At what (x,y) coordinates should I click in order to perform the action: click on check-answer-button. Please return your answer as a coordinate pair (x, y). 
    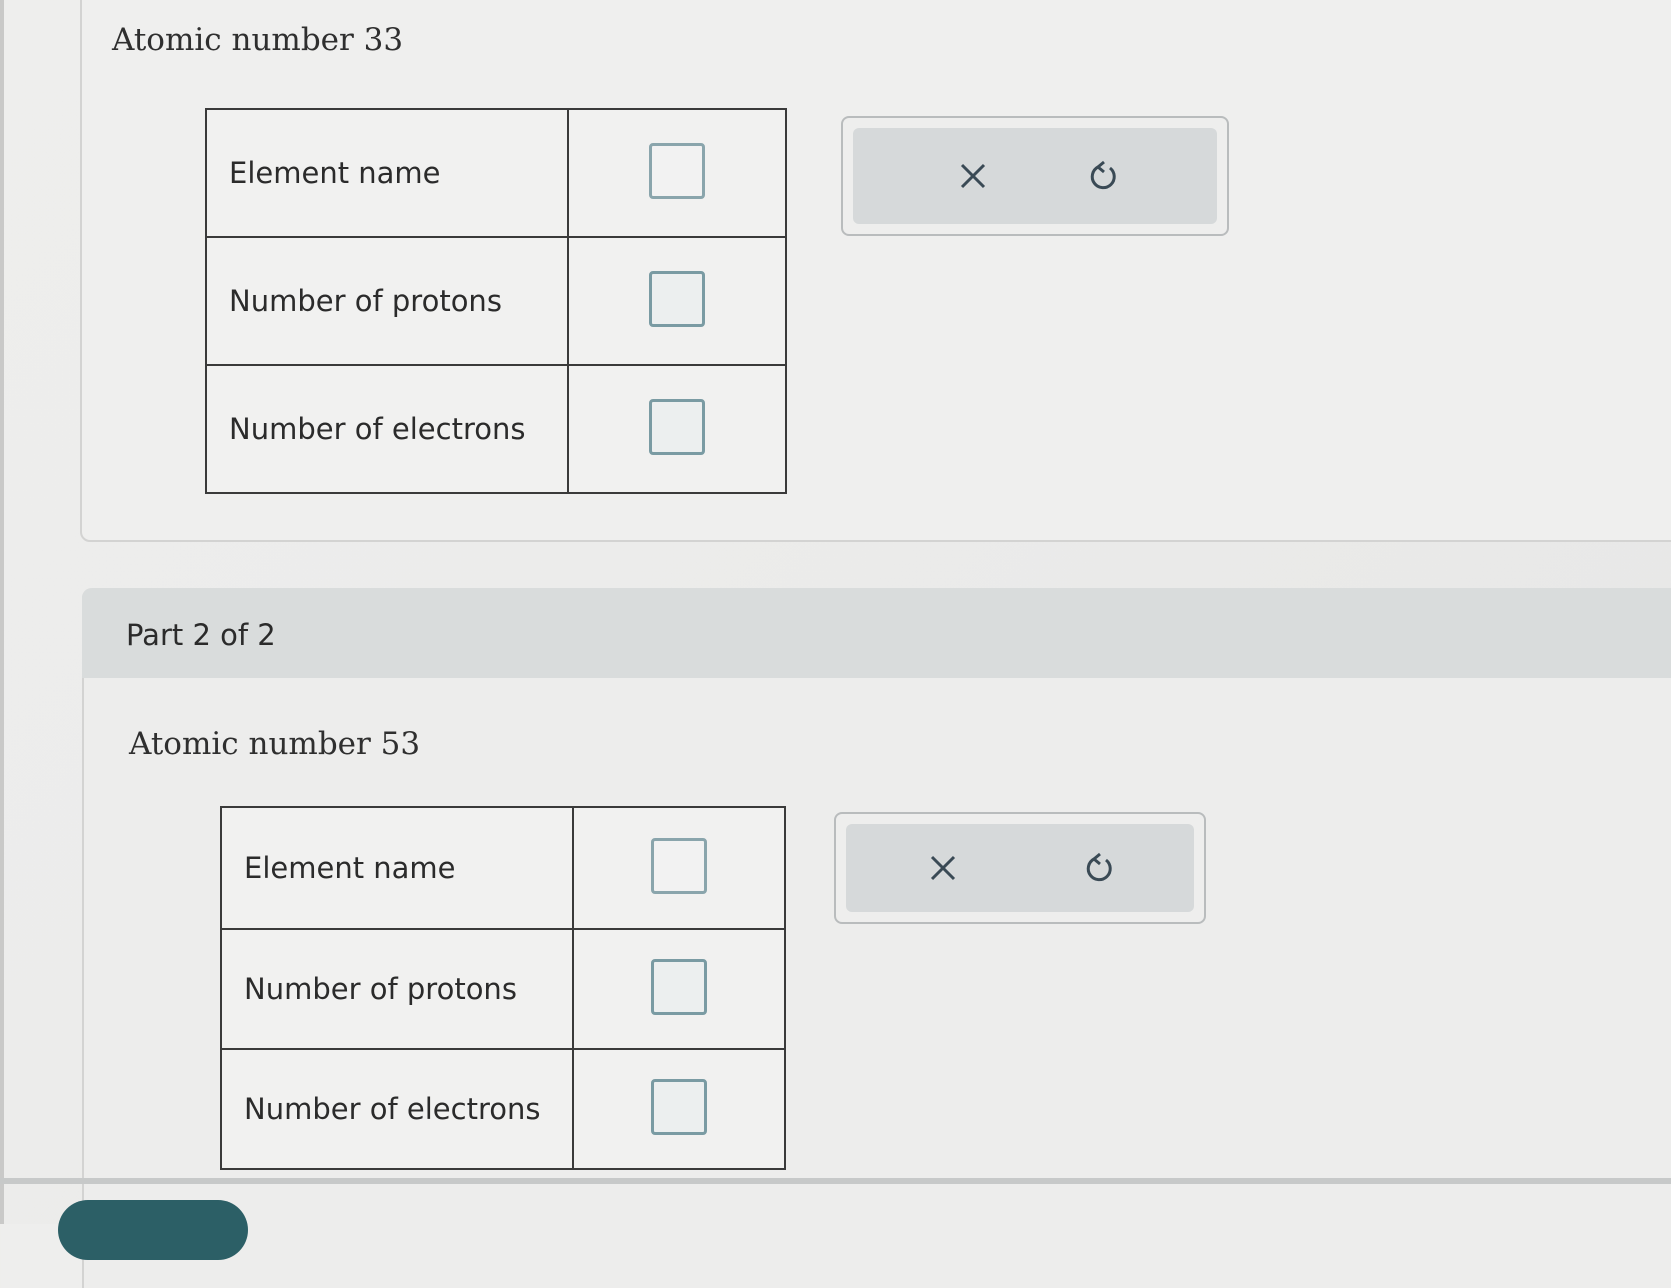
    Looking at the image, I should click on (153, 1230).